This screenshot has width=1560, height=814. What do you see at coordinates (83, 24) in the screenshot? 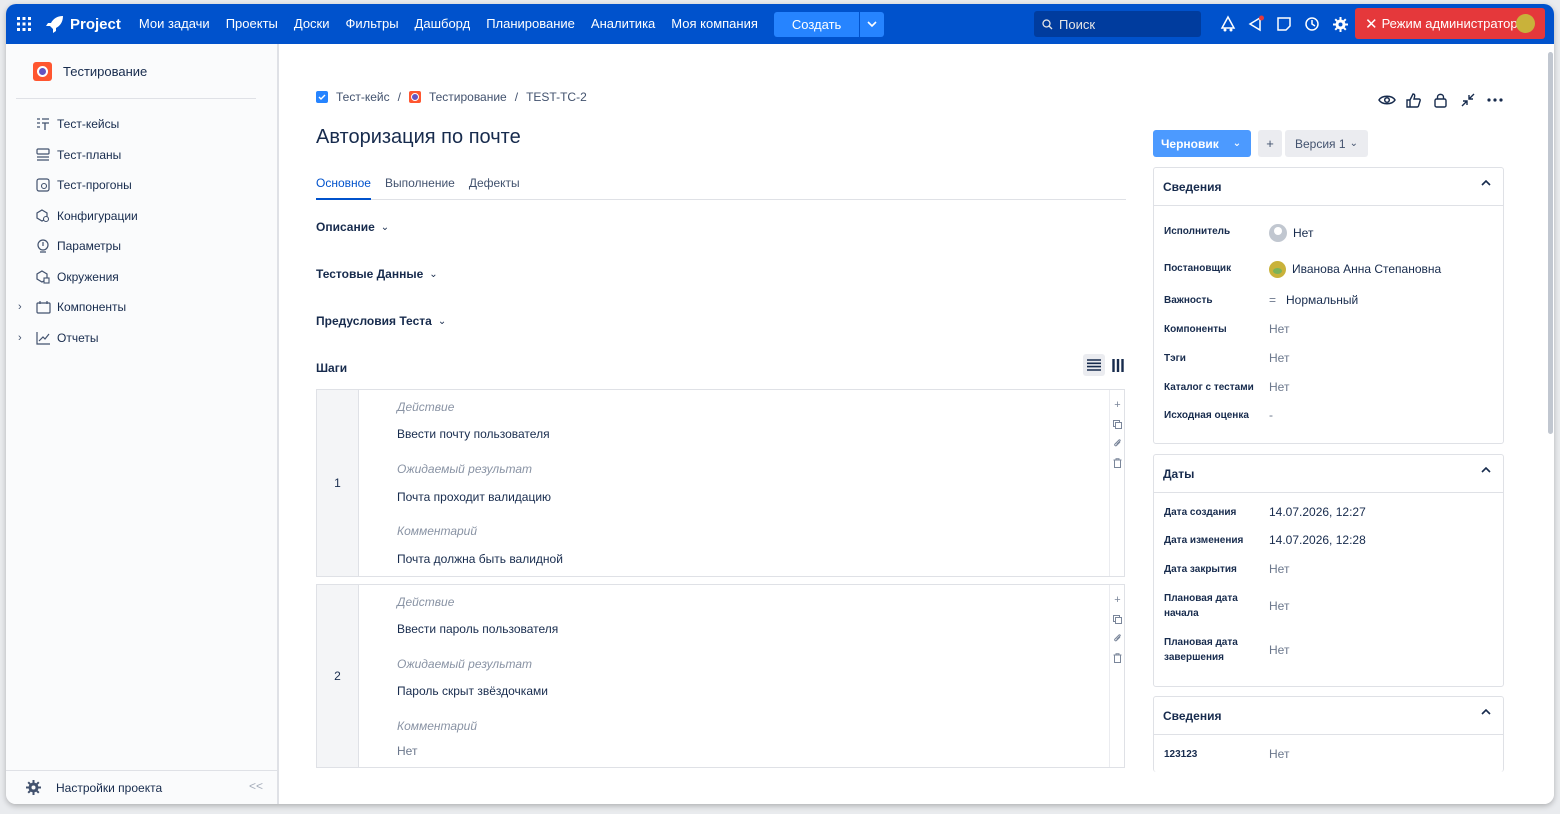
I see `app-logo: Project` at bounding box center [83, 24].